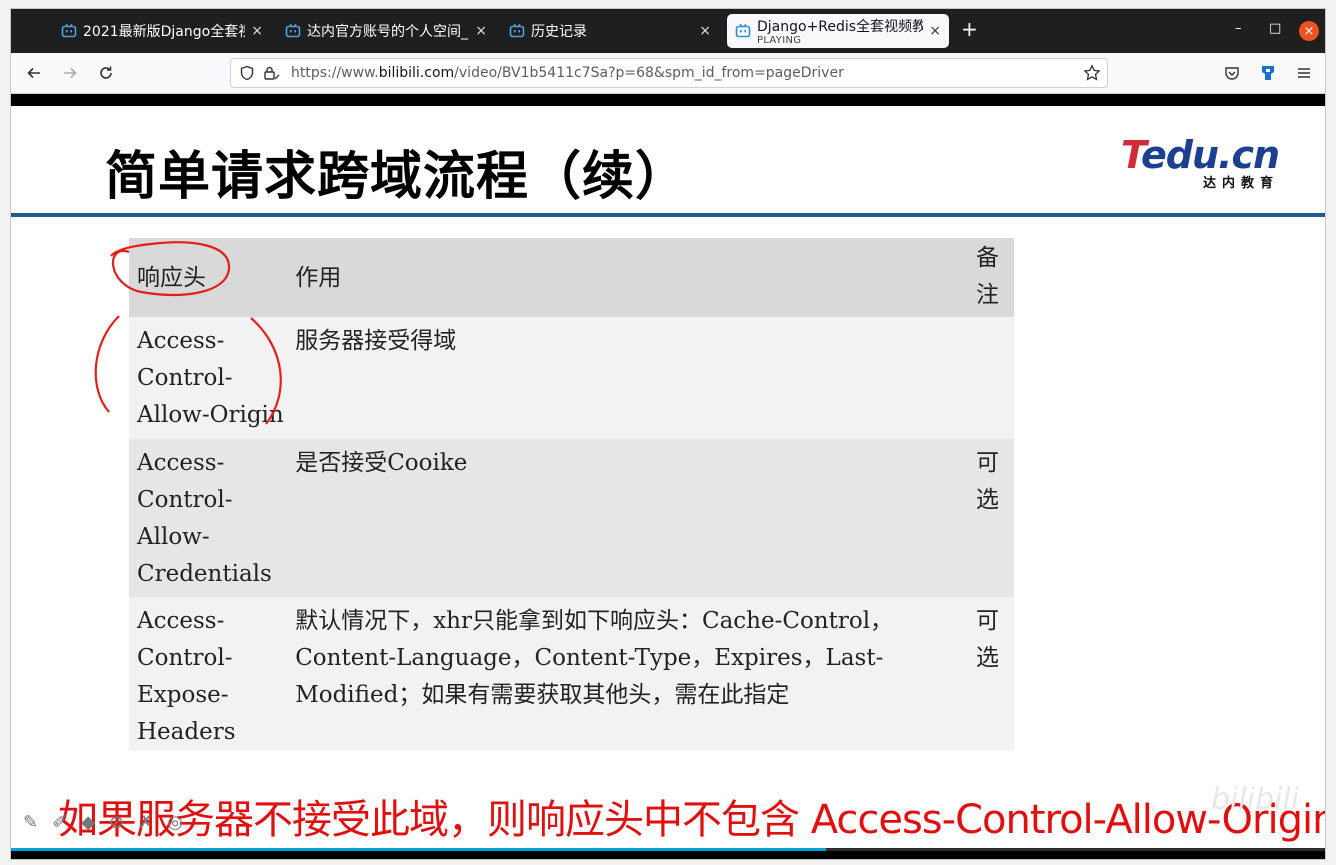  What do you see at coordinates (668, 855) in the screenshot?
I see `video-letterbox-bottom` at bounding box center [668, 855].